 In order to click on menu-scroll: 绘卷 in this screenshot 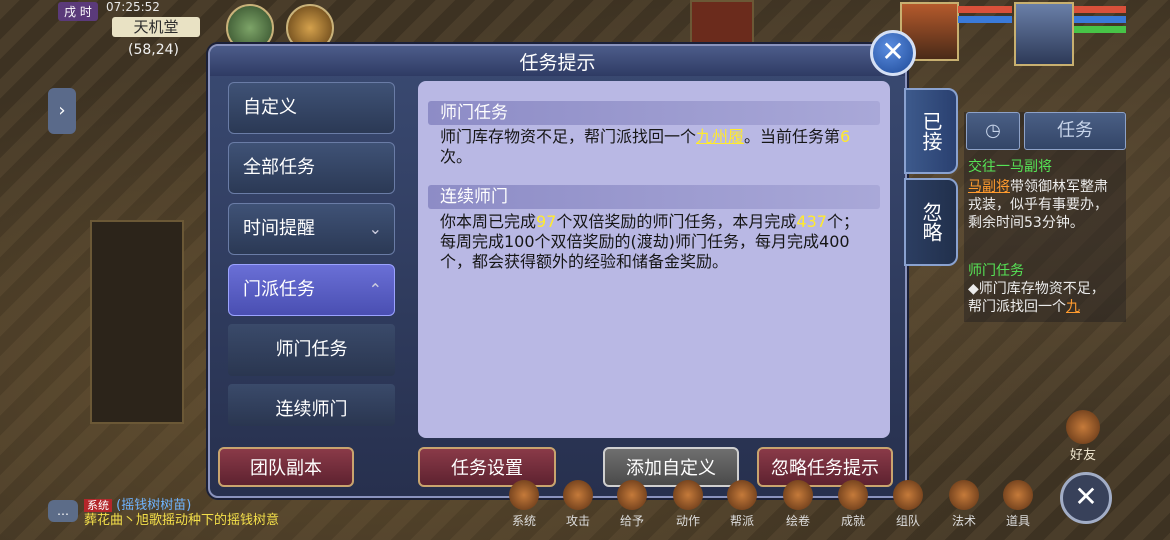, I will do `click(798, 504)`.